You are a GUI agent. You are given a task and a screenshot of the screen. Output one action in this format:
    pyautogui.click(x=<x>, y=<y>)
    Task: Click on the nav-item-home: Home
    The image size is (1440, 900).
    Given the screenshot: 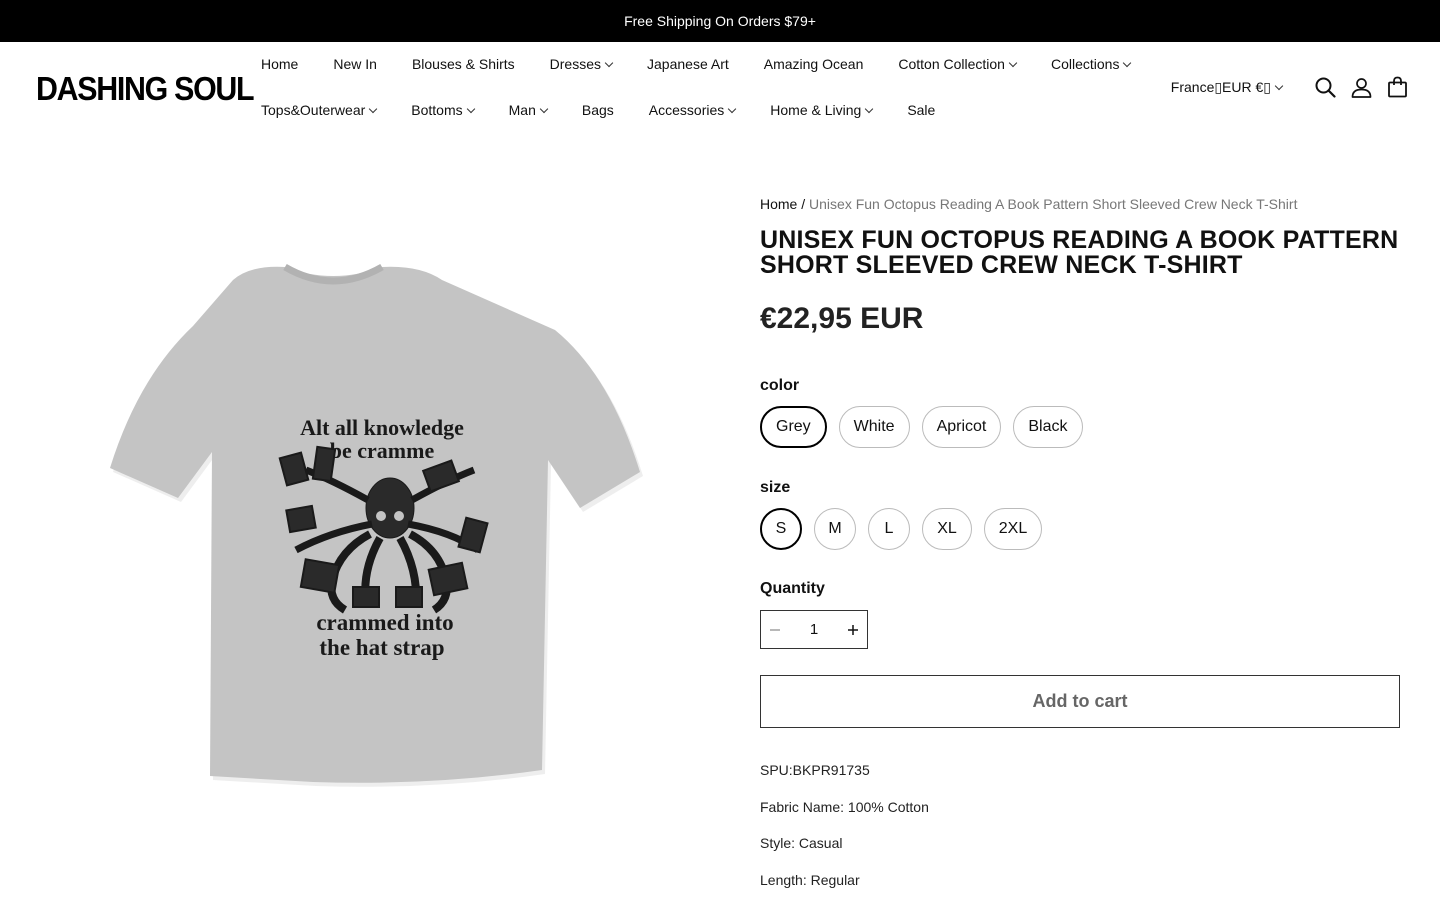 What is the action you would take?
    pyautogui.click(x=279, y=64)
    